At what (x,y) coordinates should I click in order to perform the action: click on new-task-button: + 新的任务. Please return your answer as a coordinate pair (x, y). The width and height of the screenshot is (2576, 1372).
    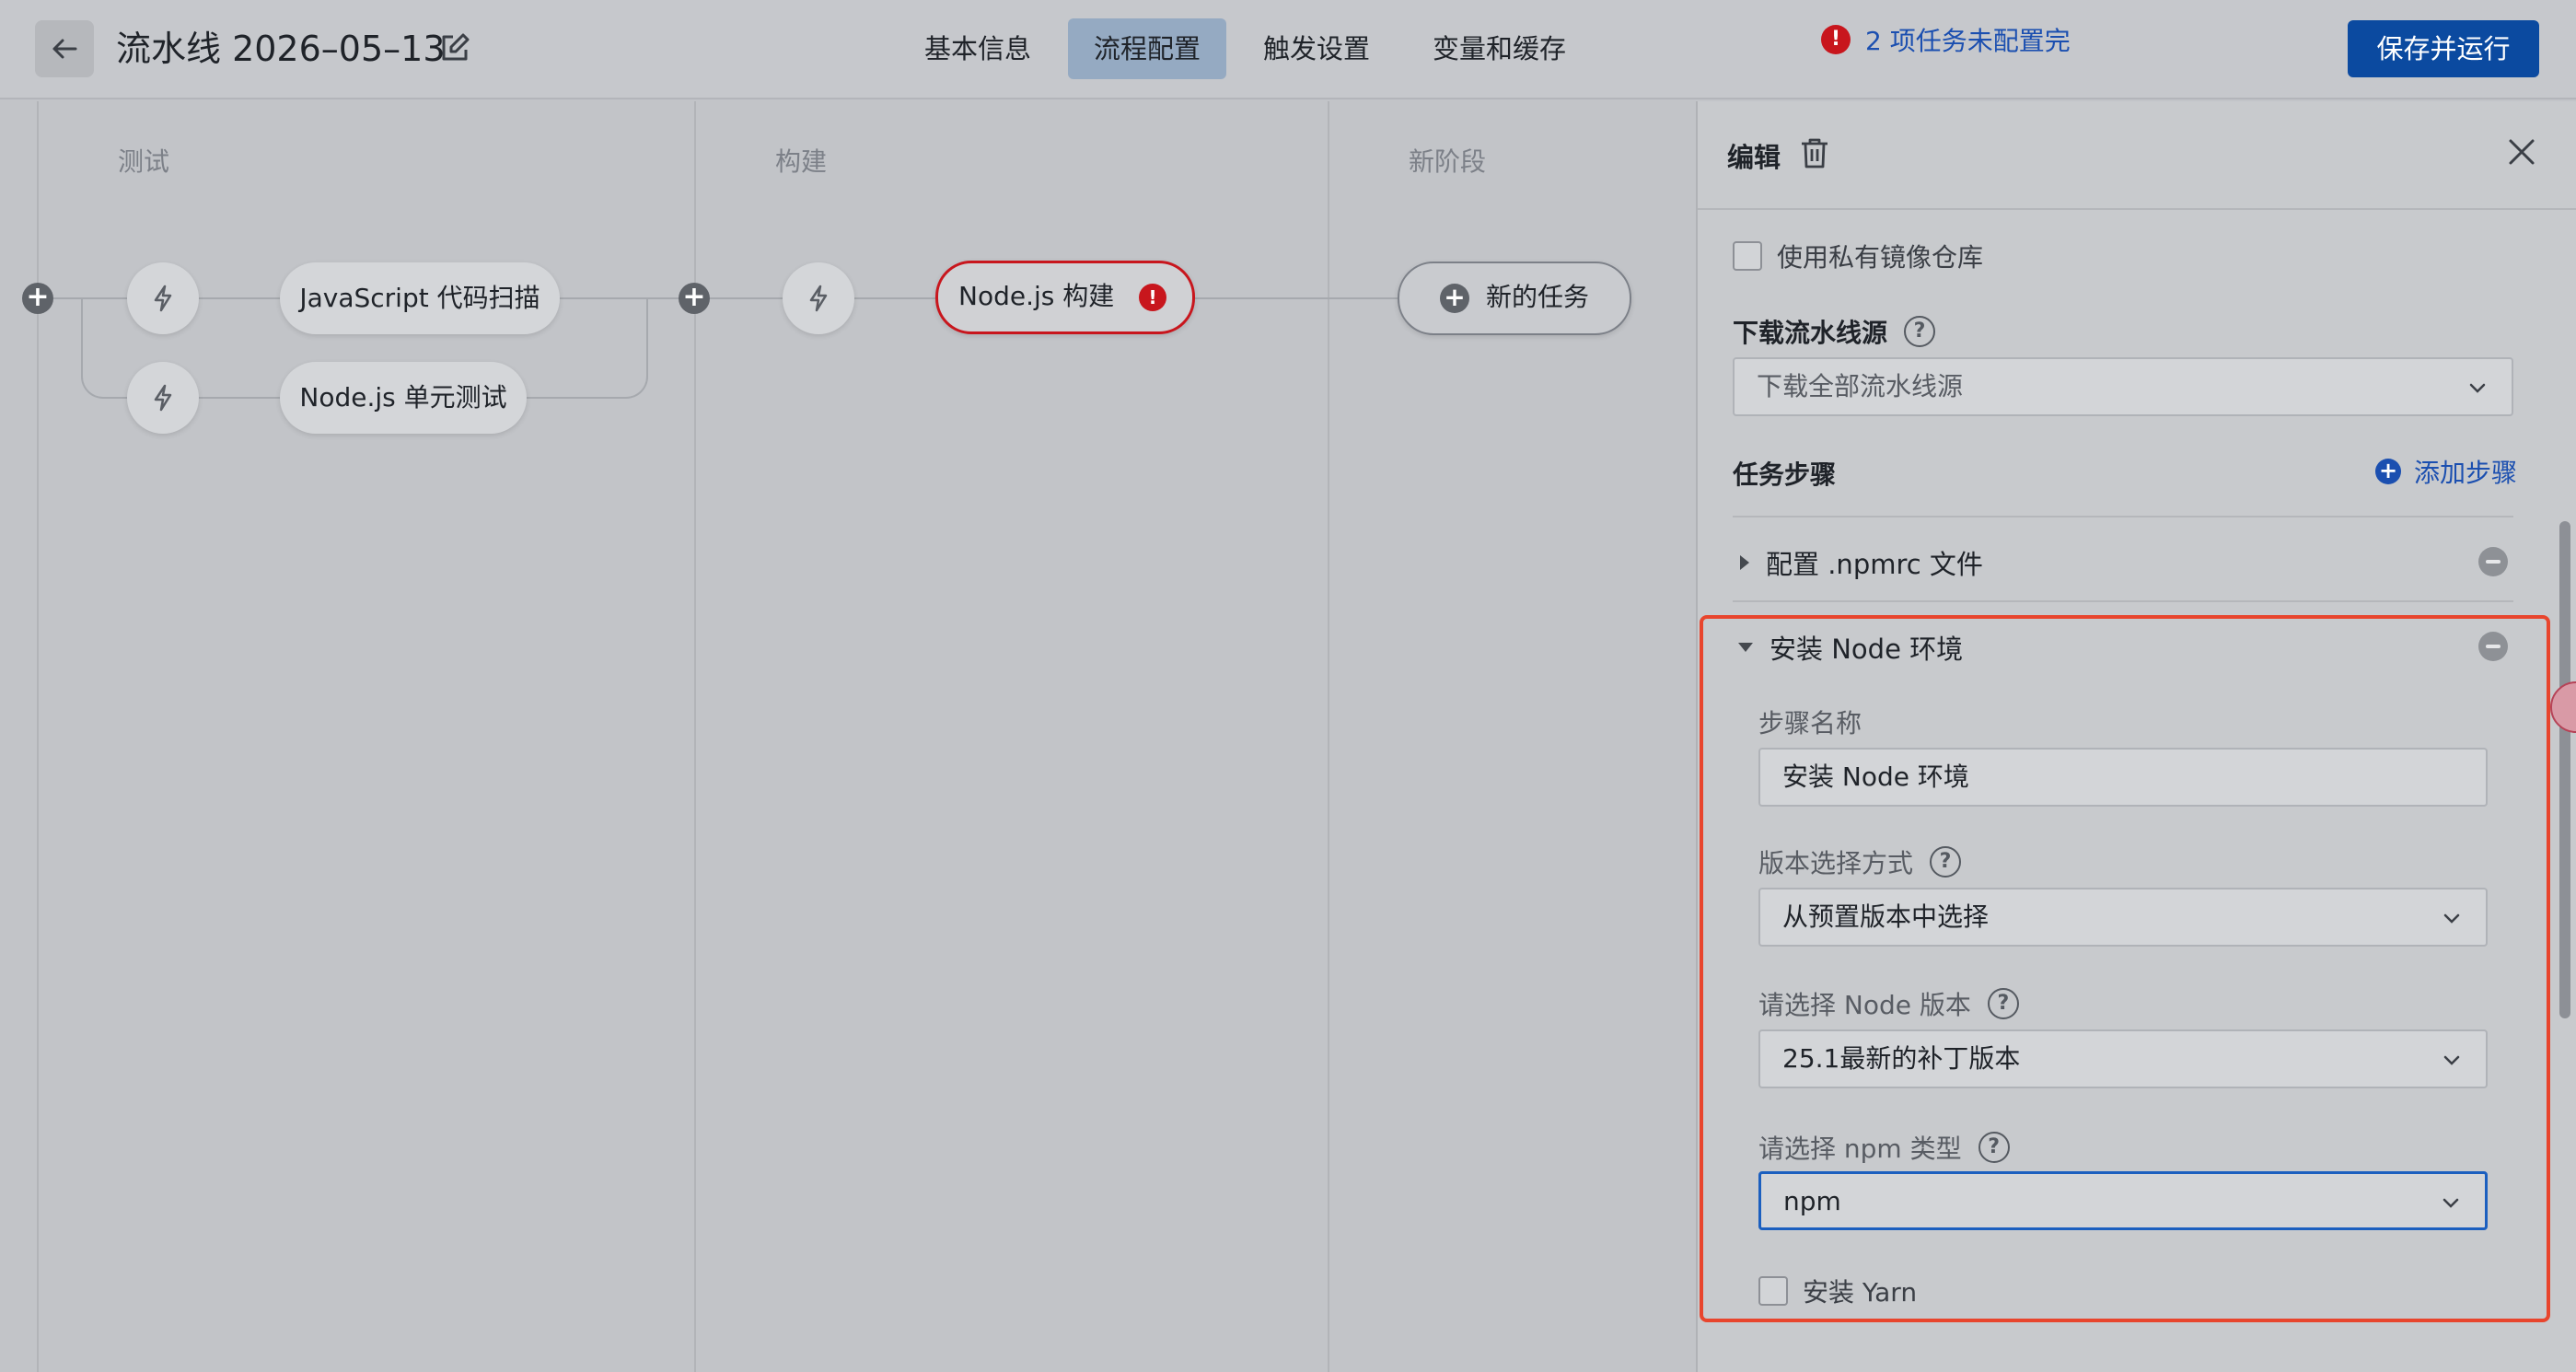
    Looking at the image, I should click on (1514, 298).